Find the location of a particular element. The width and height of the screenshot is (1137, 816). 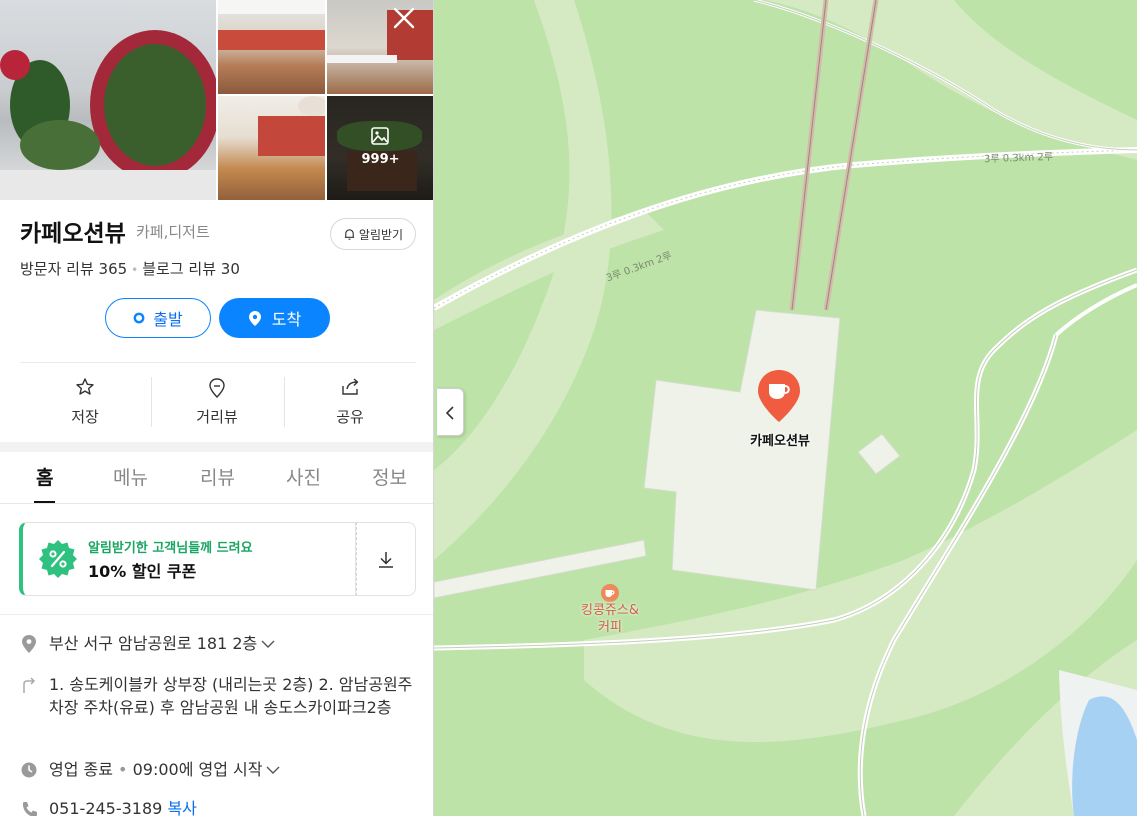

coupon-card: 알림받기한 고객님들께 드려요 10% 할인 쿠폰 is located at coordinates (187, 559).